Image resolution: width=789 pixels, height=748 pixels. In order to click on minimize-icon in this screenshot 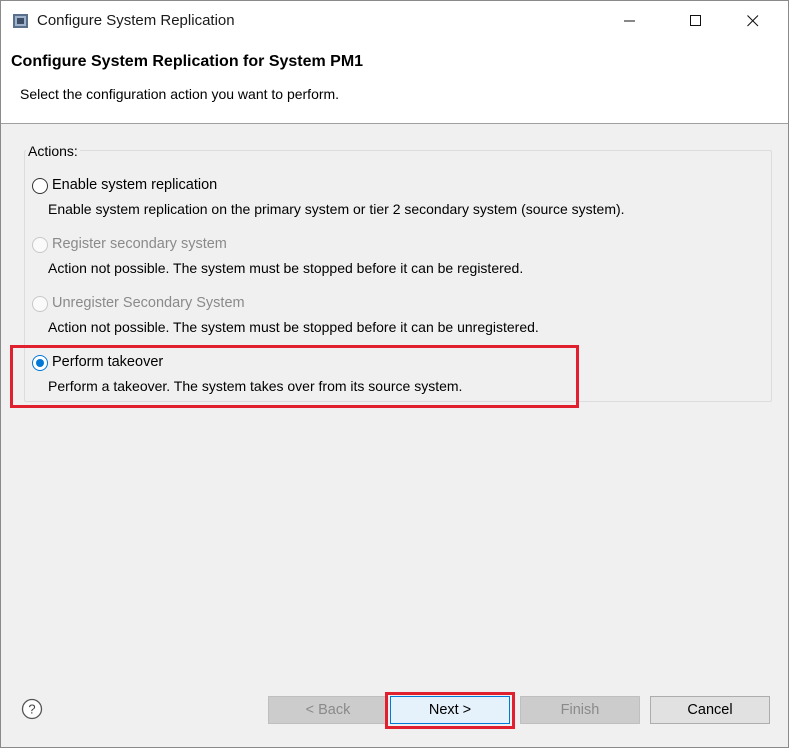, I will do `click(629, 21)`.